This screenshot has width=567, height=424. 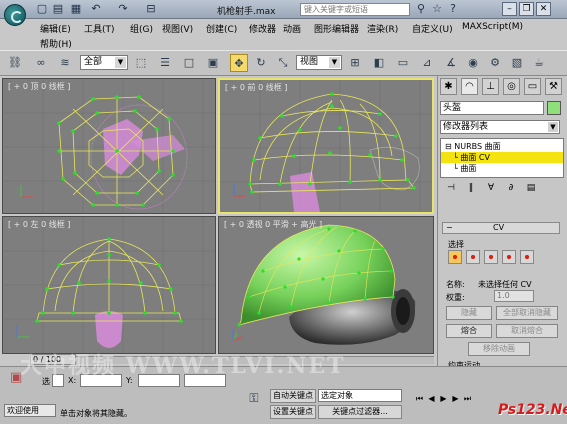 What do you see at coordinates (76, 9) in the screenshot?
I see `save-icon: ▦` at bounding box center [76, 9].